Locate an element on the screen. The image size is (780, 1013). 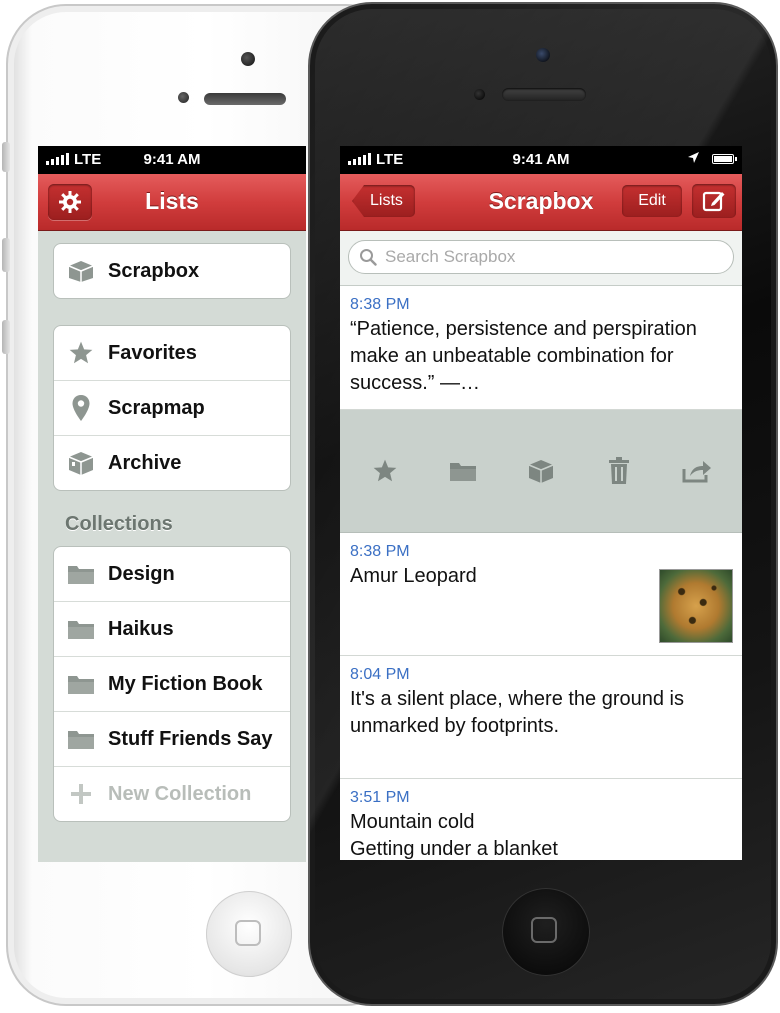
list-item-haikus: Haikus is located at coordinates (172, 628).